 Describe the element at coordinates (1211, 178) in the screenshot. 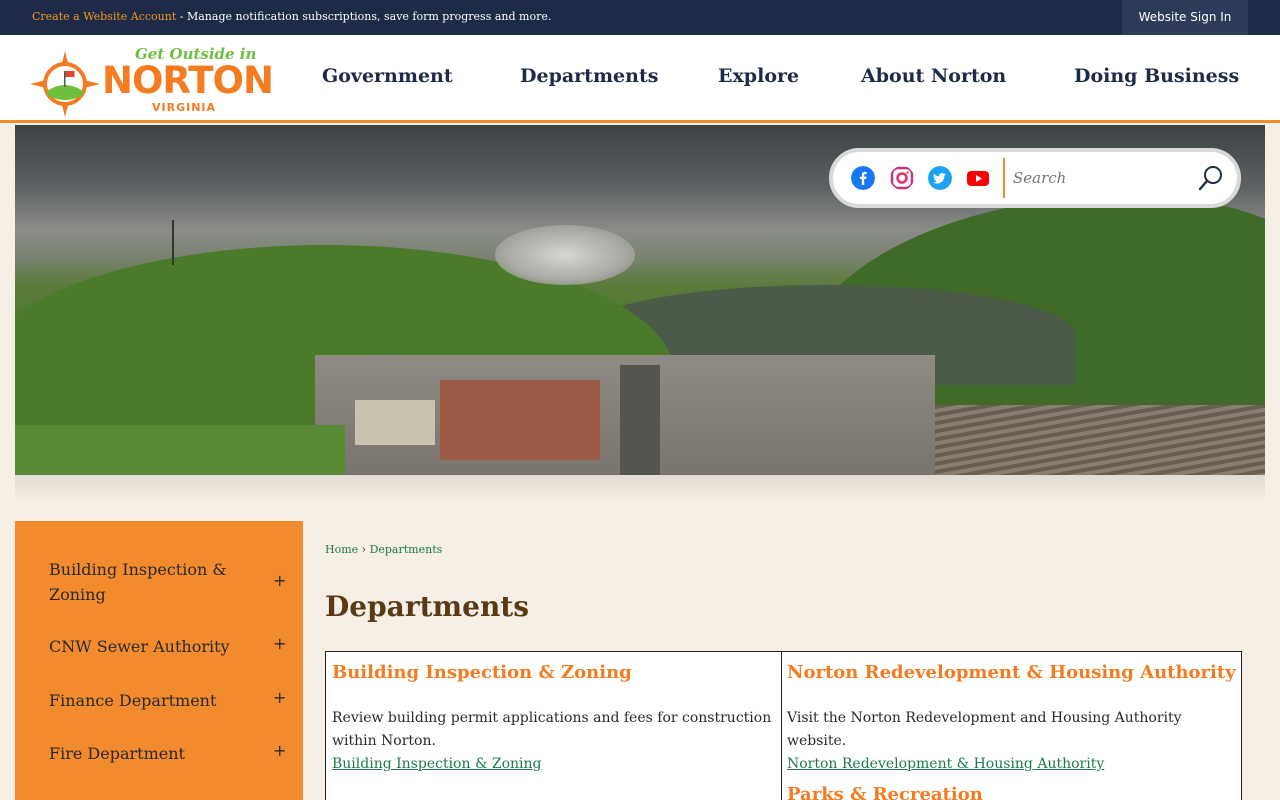

I see `search-icon` at that location.